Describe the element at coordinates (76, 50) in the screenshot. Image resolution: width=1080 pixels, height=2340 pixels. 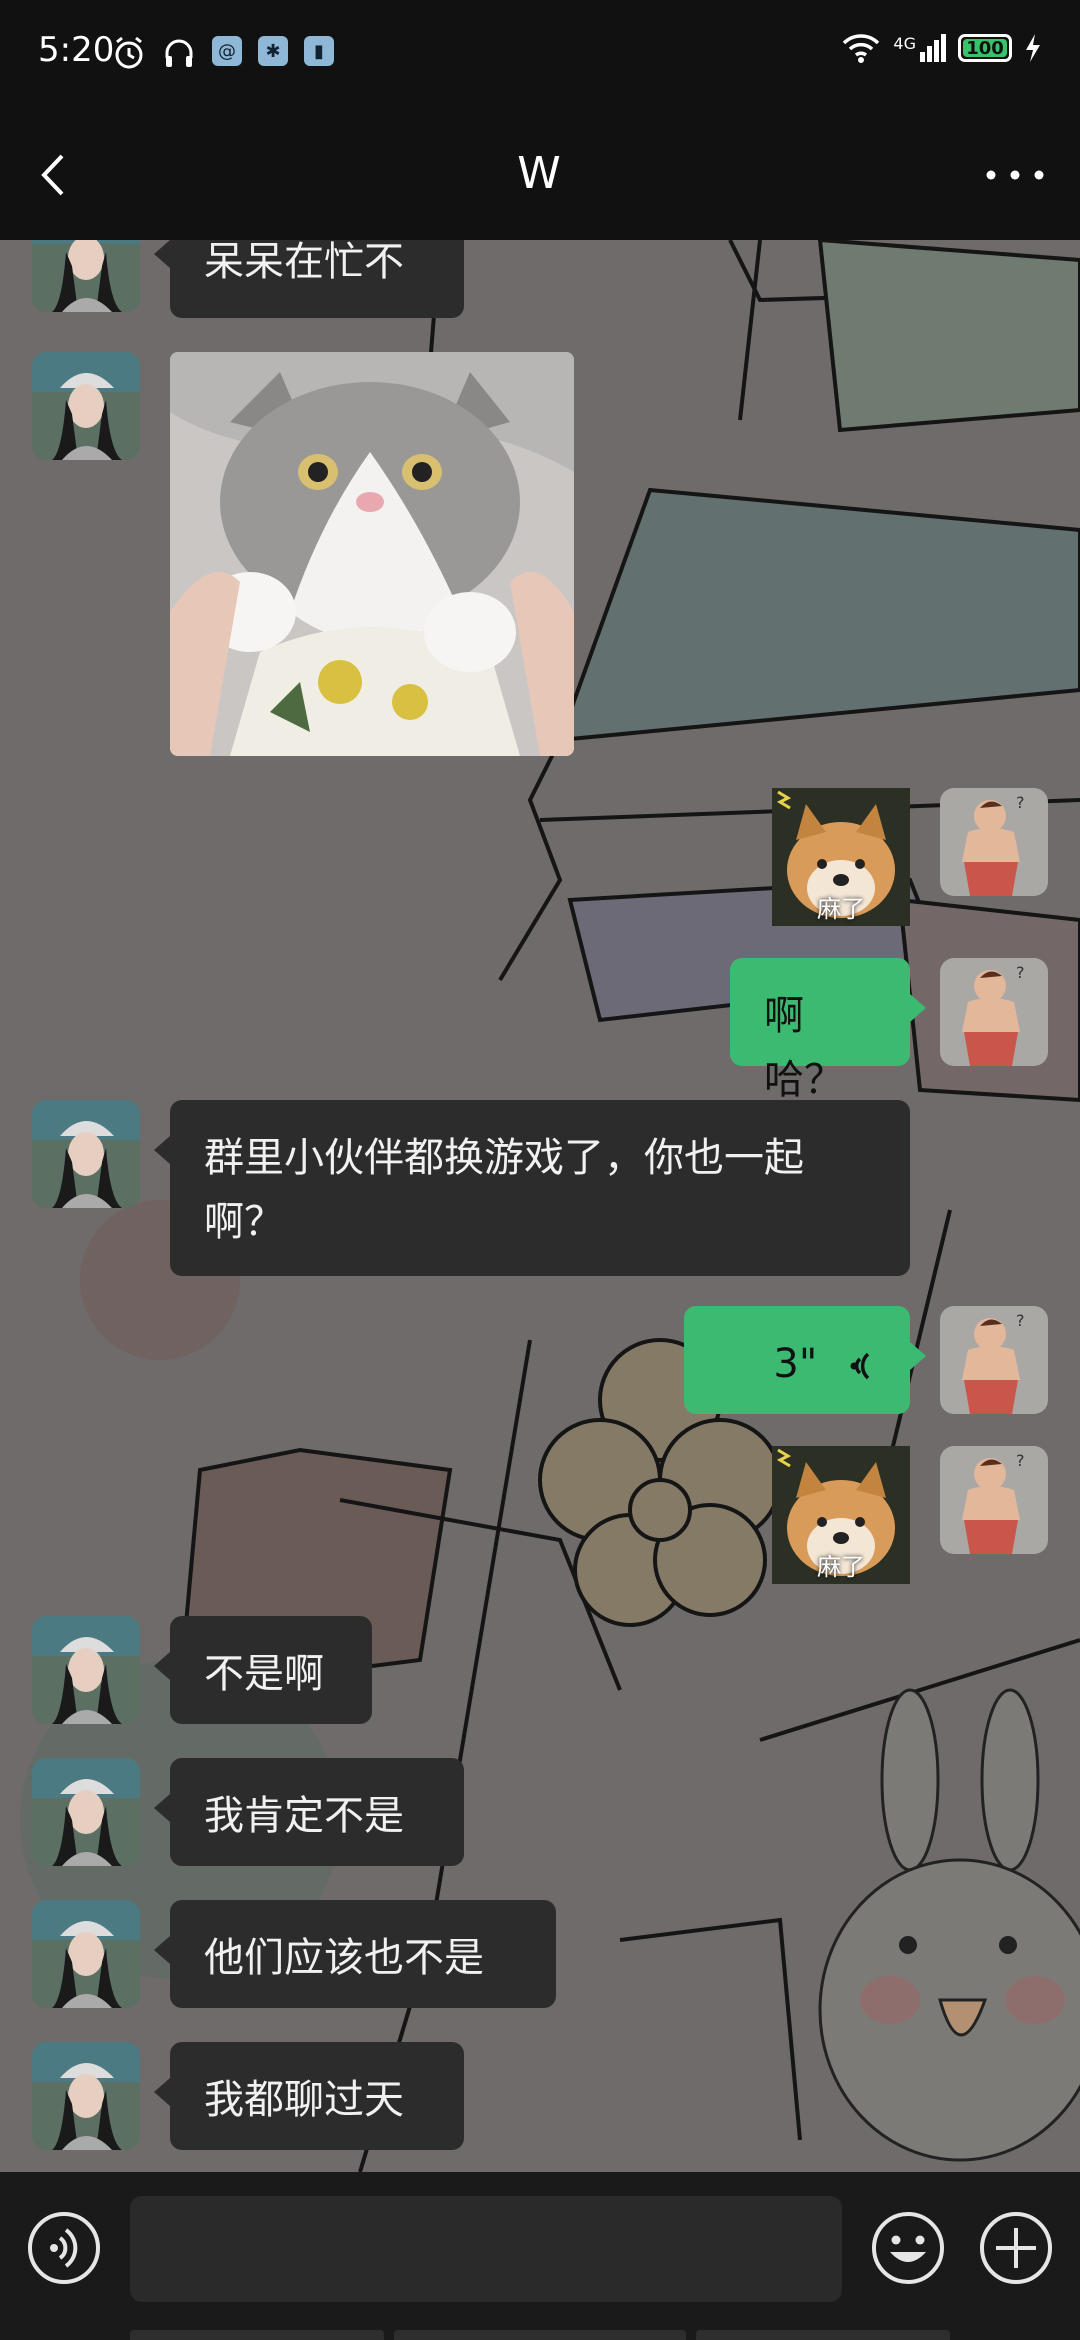
I see `status-time: 5:20` at that location.